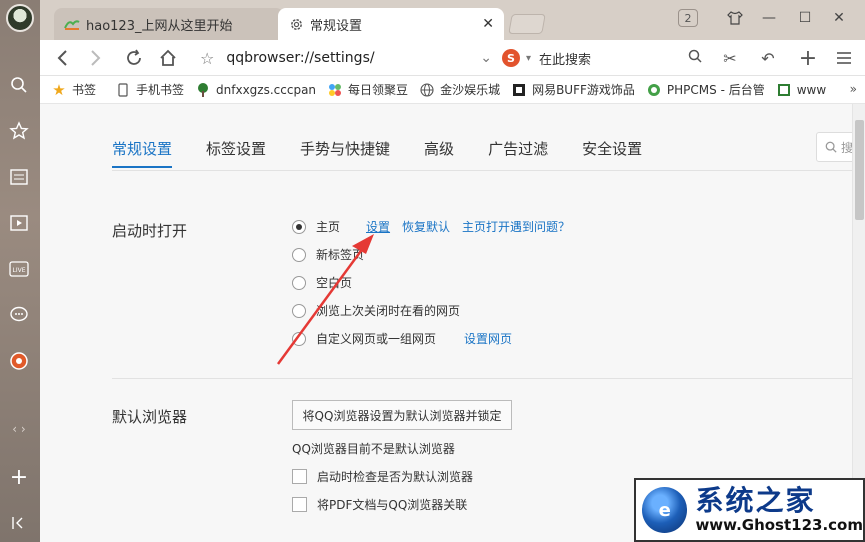  What do you see at coordinates (20, 18) in the screenshot?
I see `user-avatar` at bounding box center [20, 18].